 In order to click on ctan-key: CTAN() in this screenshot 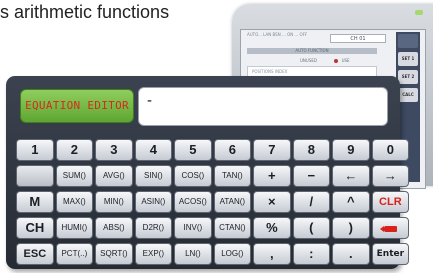, I will do `click(232, 228)`.